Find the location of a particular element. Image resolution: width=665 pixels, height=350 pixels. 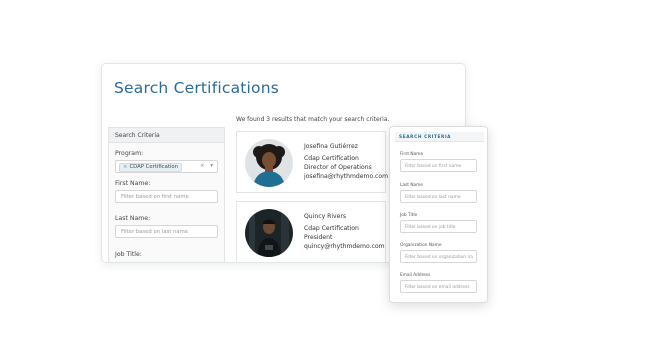

mobile-email-label: Email Address is located at coordinates (415, 275).